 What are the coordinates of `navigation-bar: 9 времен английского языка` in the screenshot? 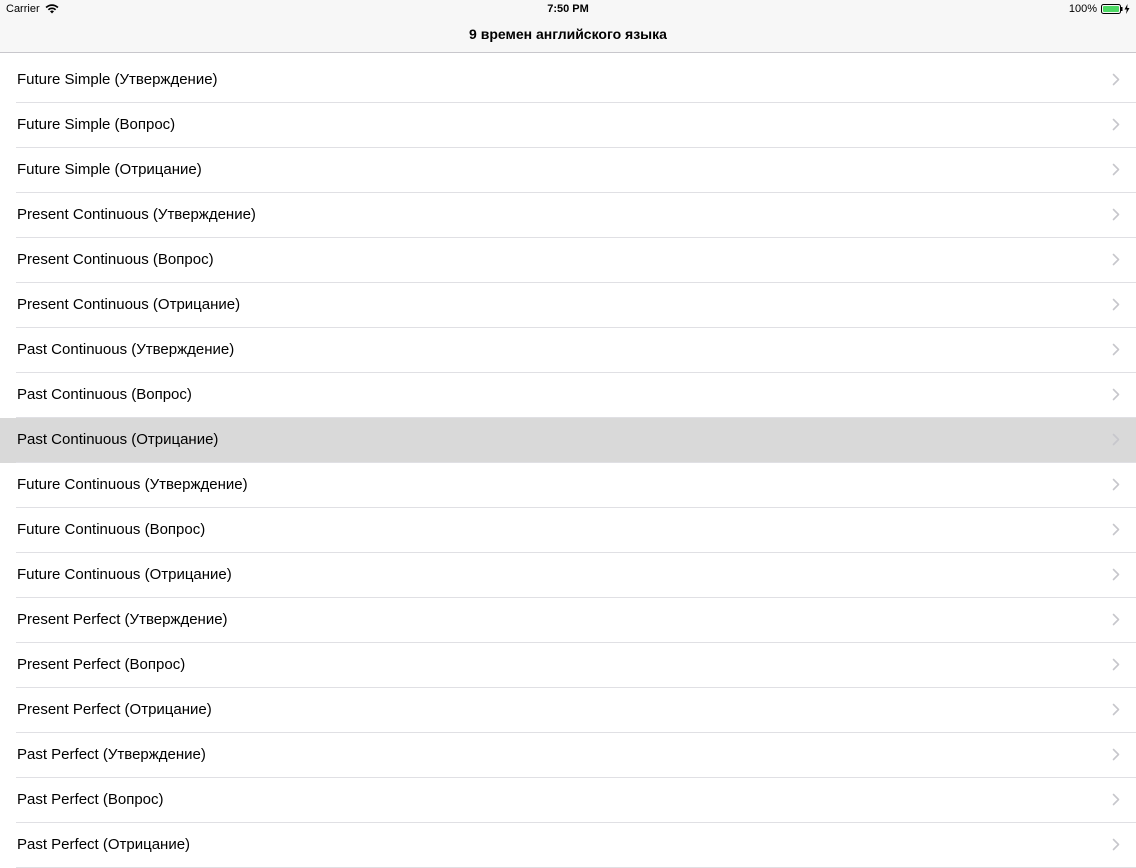 It's located at (568, 35).